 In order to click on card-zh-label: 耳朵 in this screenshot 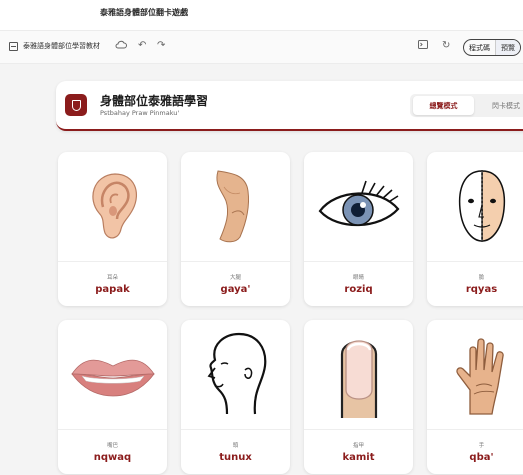, I will do `click(112, 278)`.